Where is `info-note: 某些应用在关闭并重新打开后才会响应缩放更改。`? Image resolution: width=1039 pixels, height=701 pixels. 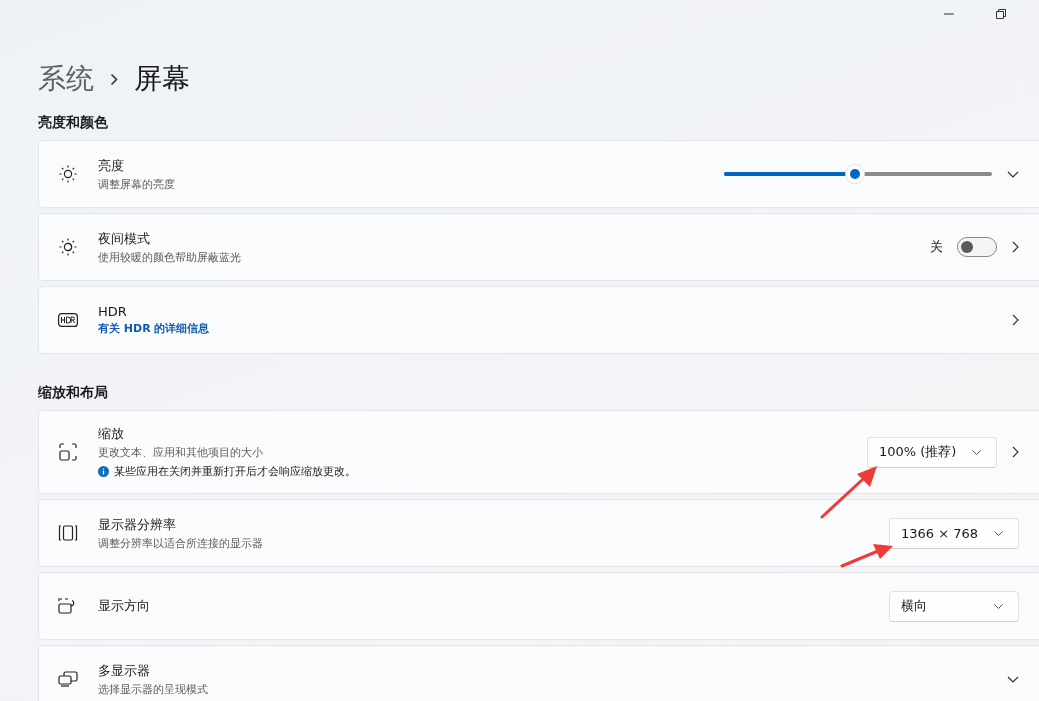 info-note: 某些应用在关闭并重新打开后才会响应缩放更改。 is located at coordinates (235, 471).